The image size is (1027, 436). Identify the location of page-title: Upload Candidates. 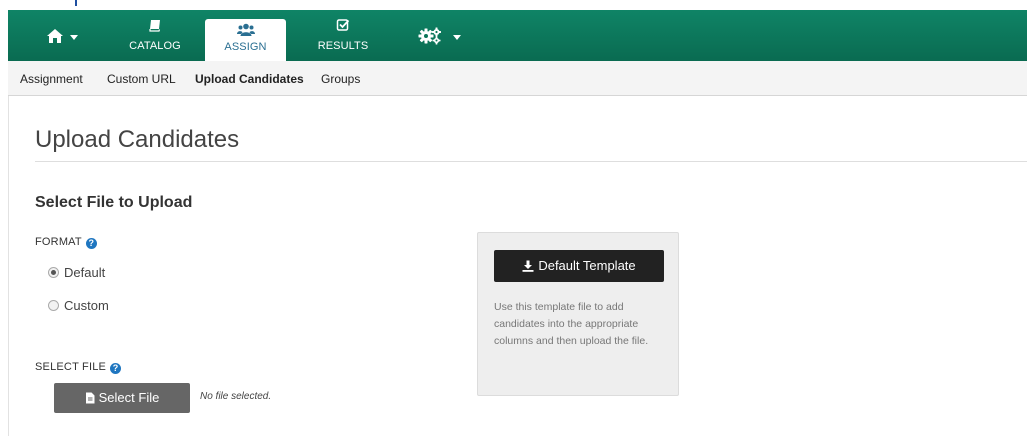
(137, 139).